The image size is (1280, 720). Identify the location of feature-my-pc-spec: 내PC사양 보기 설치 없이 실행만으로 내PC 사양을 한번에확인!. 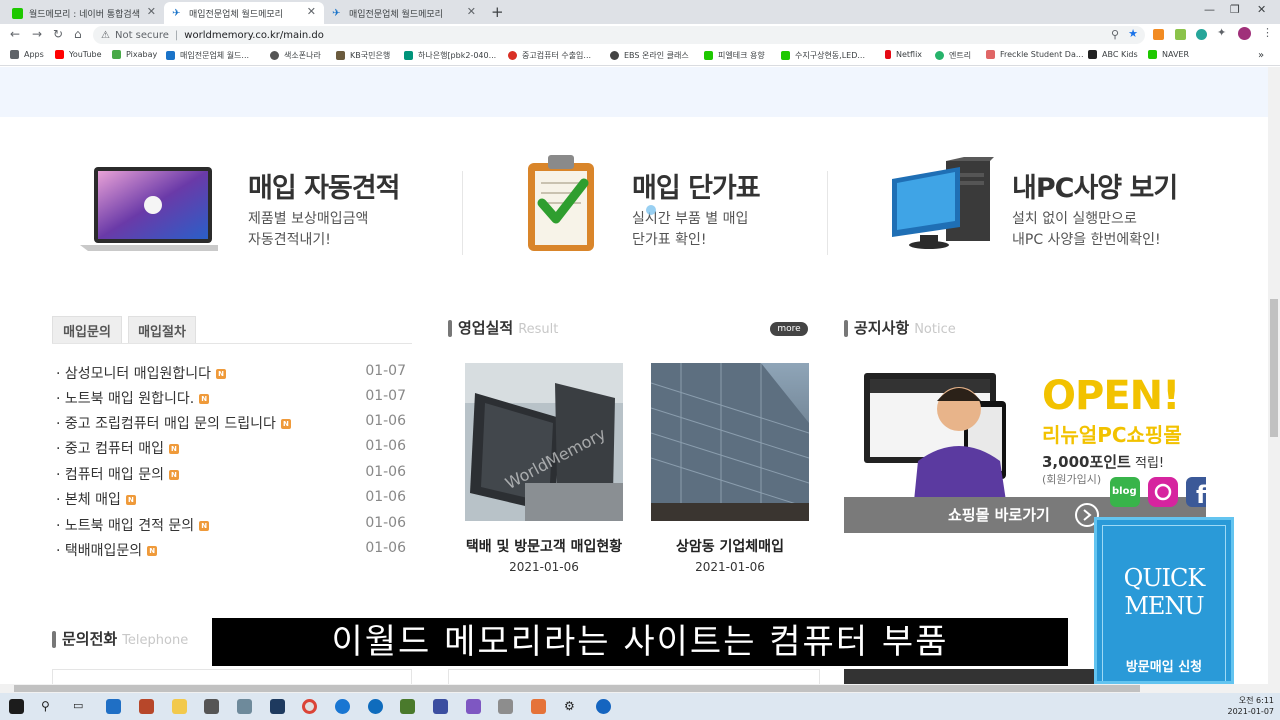
(1060, 210).